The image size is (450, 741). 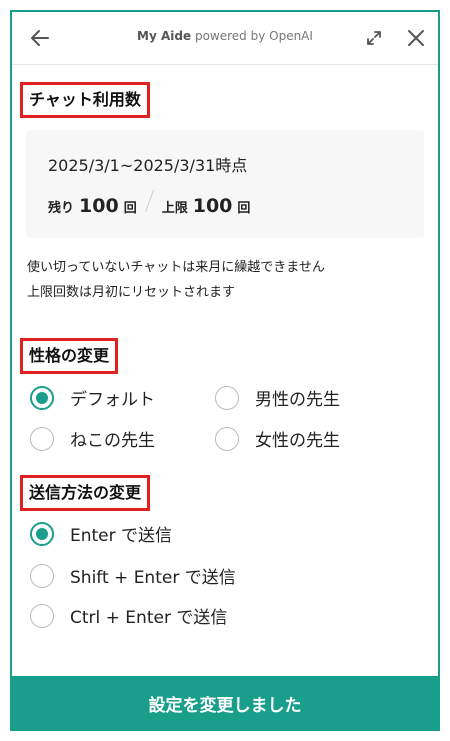 I want to click on send-option-label: Ctrl + Enter で送信, so click(x=149, y=618).